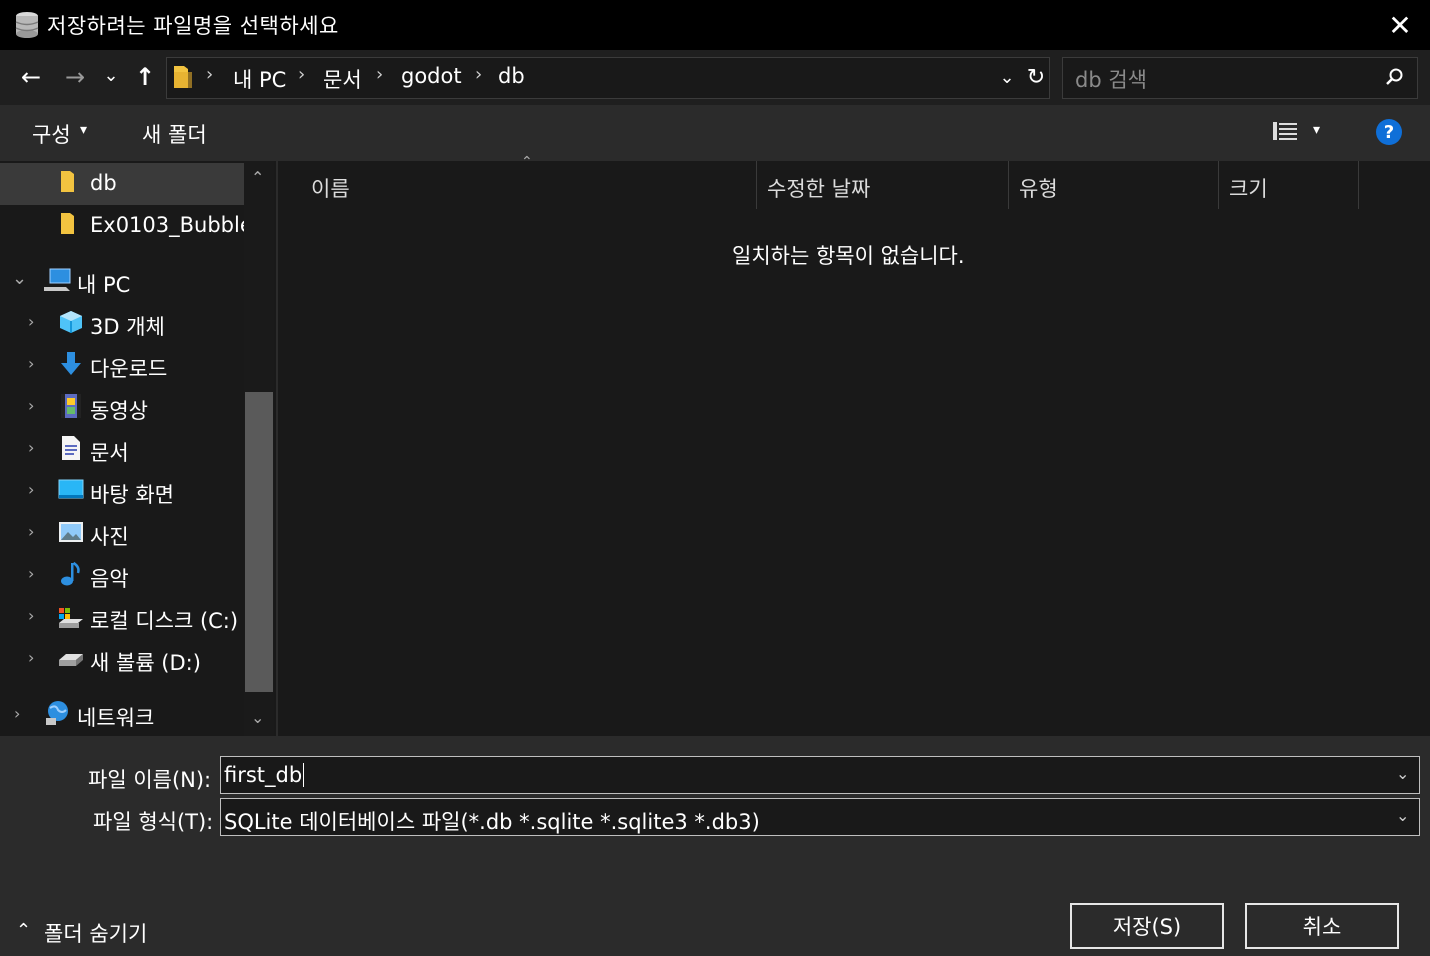 This screenshot has height=956, width=1430. I want to click on music-icon, so click(71, 574).